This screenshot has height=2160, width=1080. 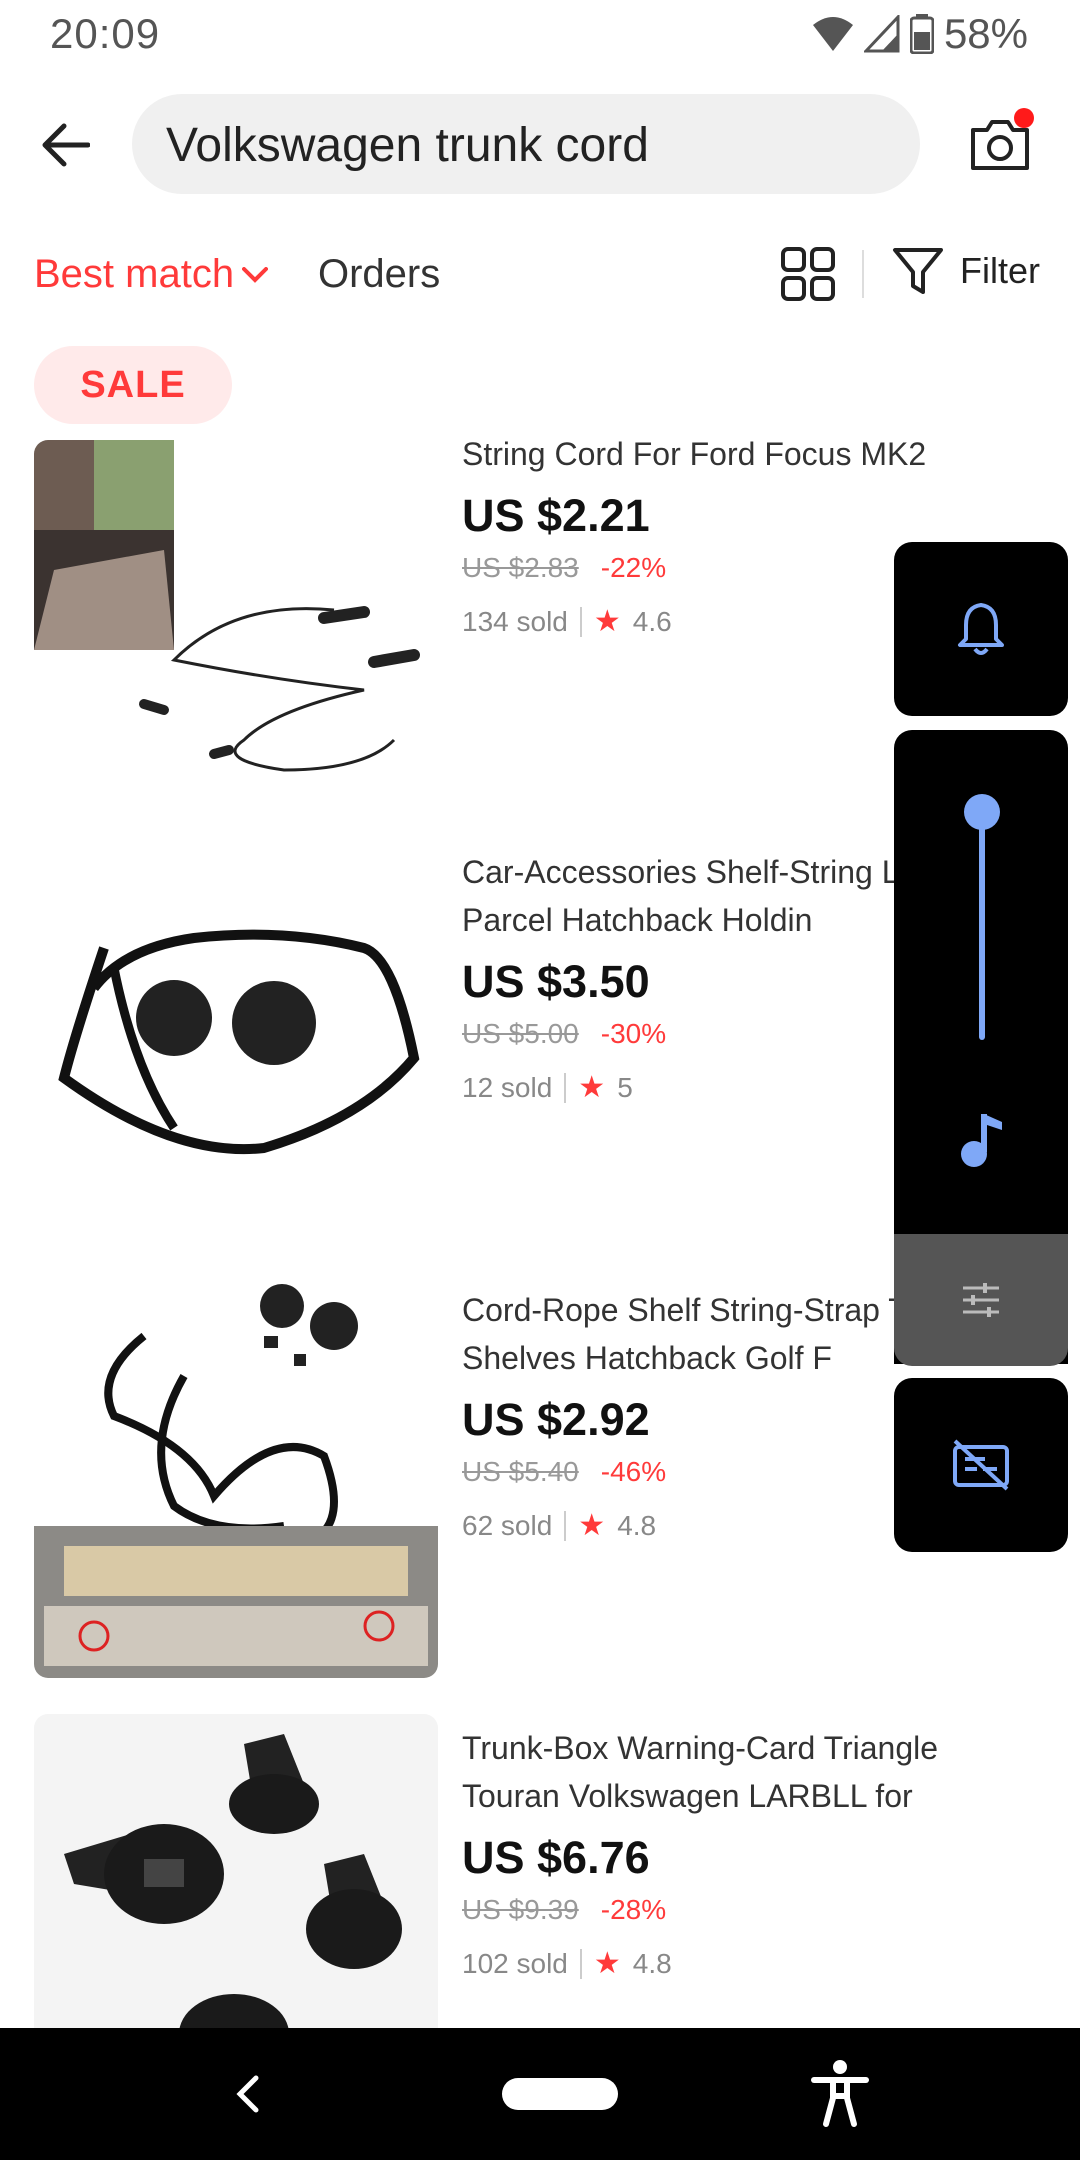 I want to click on chevron-down-icon, so click(x=255, y=274).